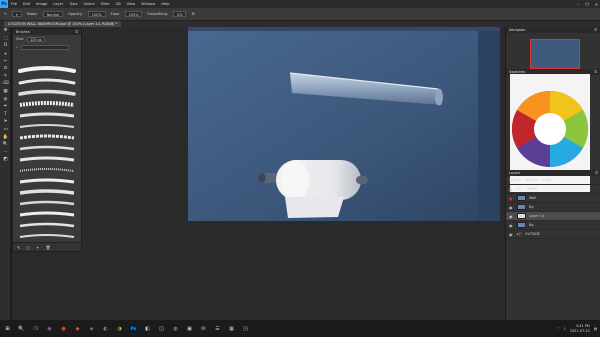 This screenshot has width=600, height=337. I want to click on crop-tool-icon: ✂, so click(5, 61).